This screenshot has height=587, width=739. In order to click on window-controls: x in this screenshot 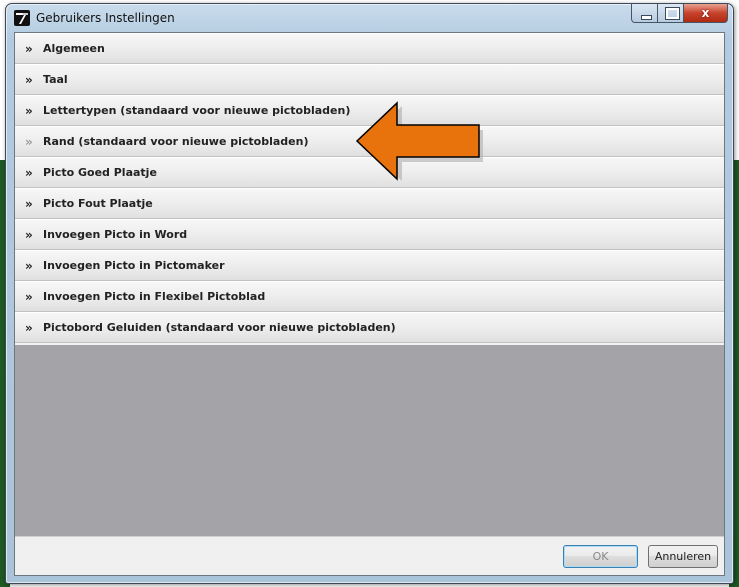, I will do `click(679, 14)`.